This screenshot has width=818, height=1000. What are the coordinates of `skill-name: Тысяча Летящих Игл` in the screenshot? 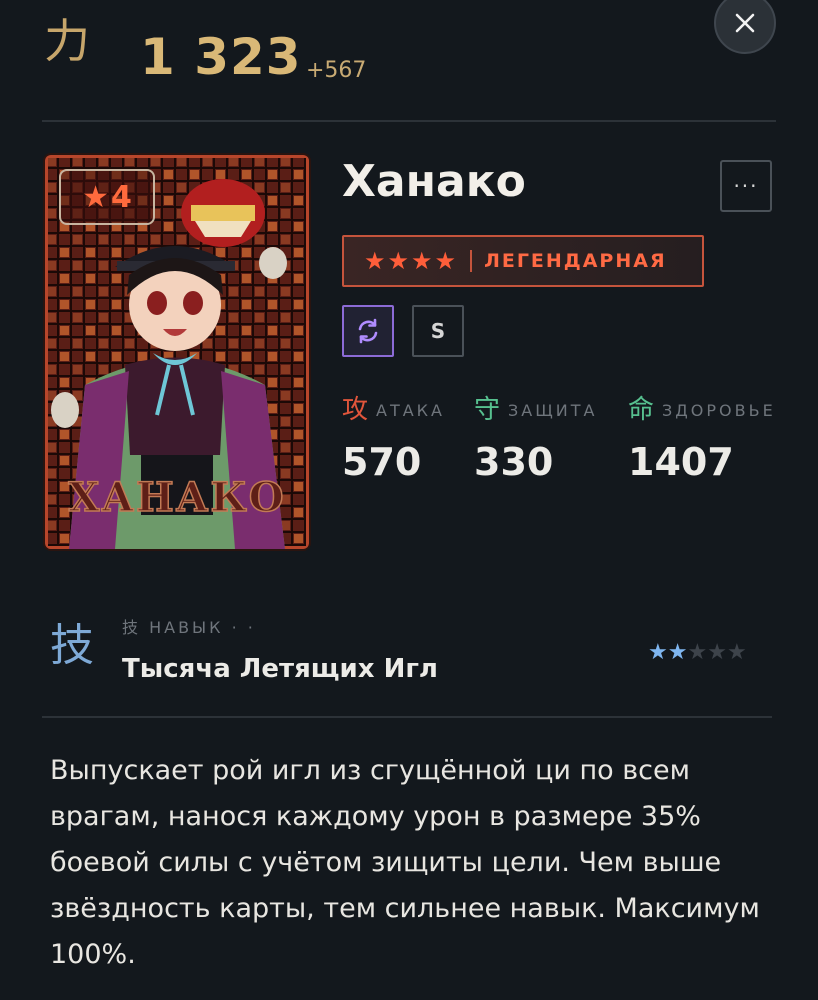 It's located at (280, 669).